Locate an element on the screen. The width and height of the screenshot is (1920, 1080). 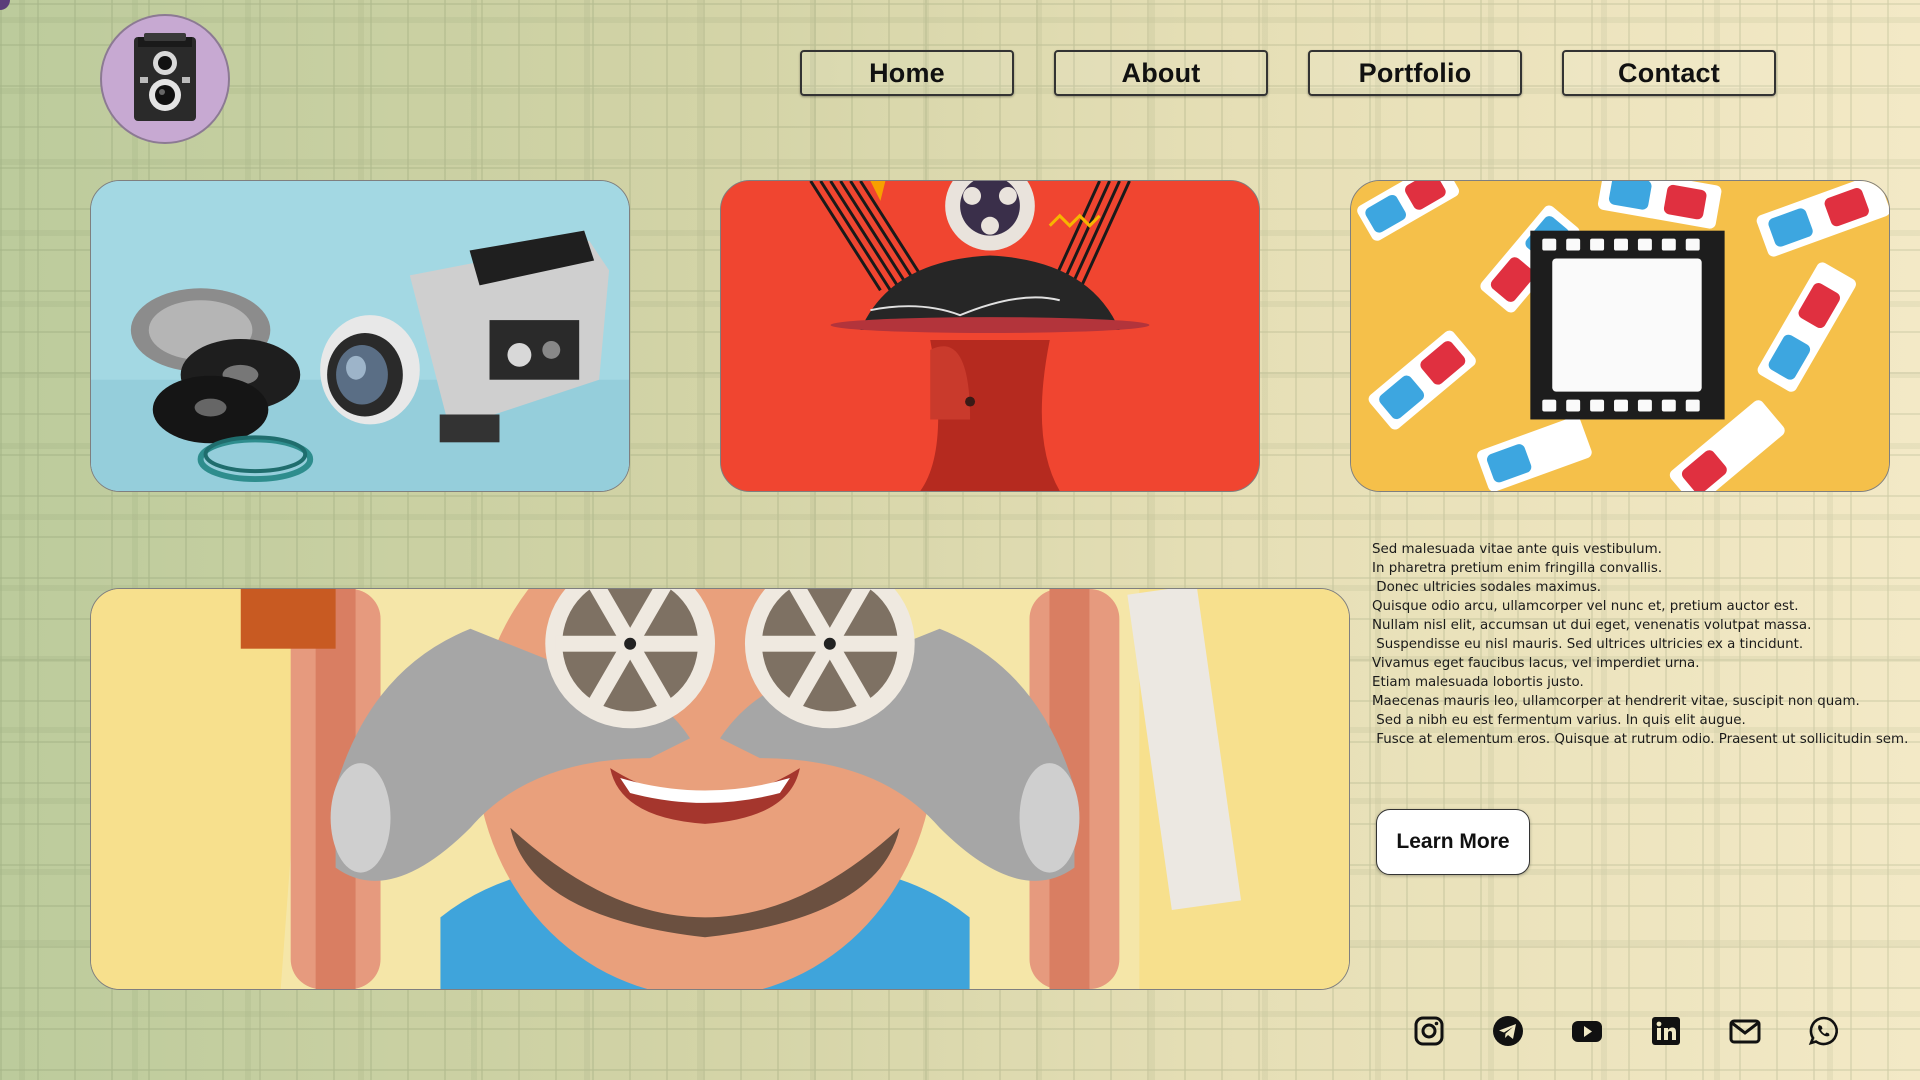
gallery-card-camera is located at coordinates (360, 336).